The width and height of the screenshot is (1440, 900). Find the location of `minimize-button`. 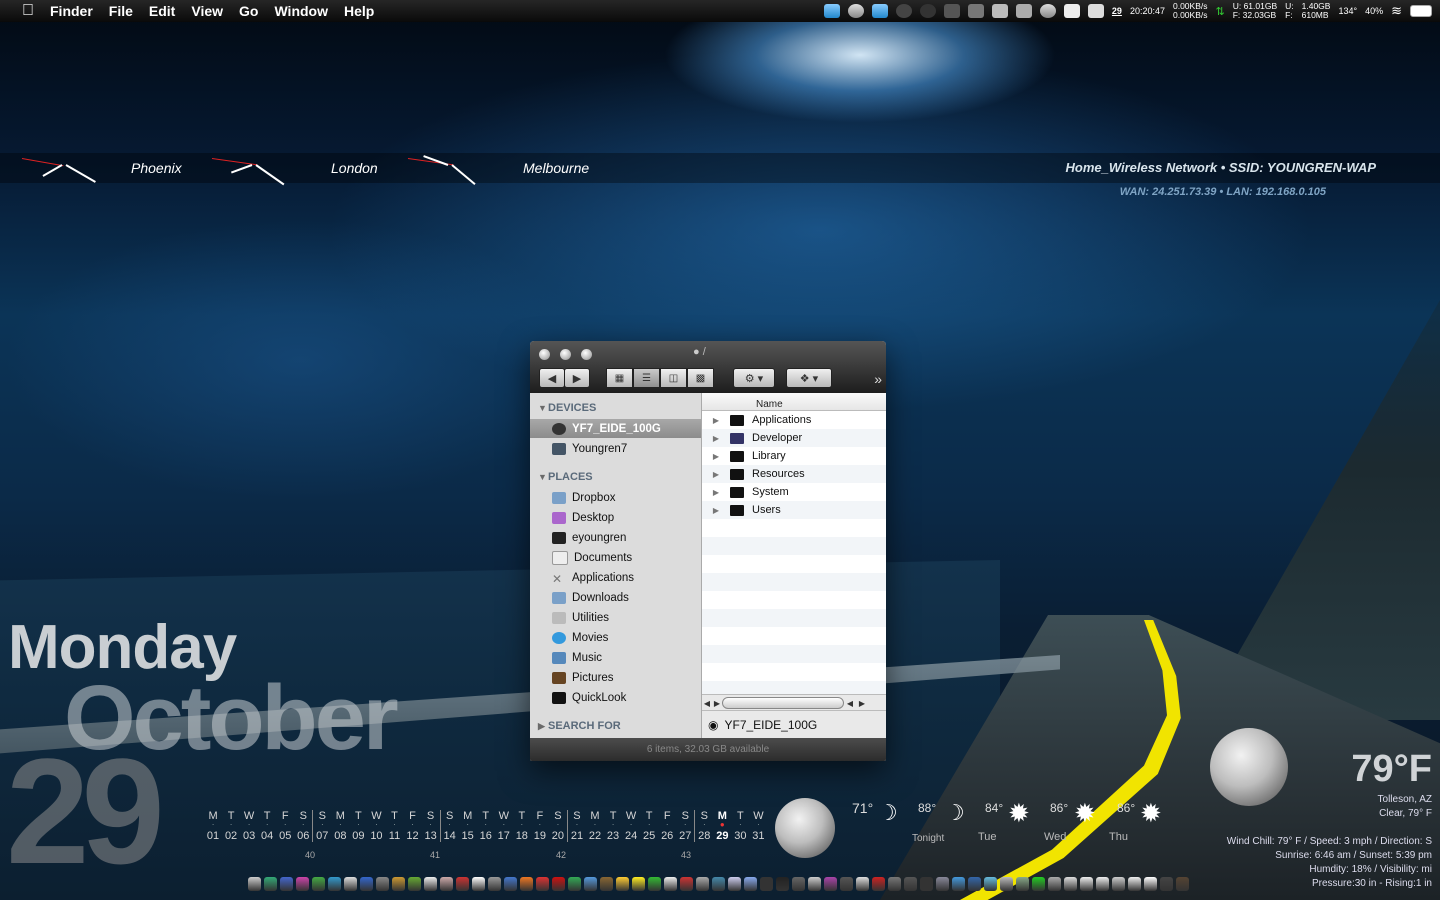

minimize-button is located at coordinates (565, 354).